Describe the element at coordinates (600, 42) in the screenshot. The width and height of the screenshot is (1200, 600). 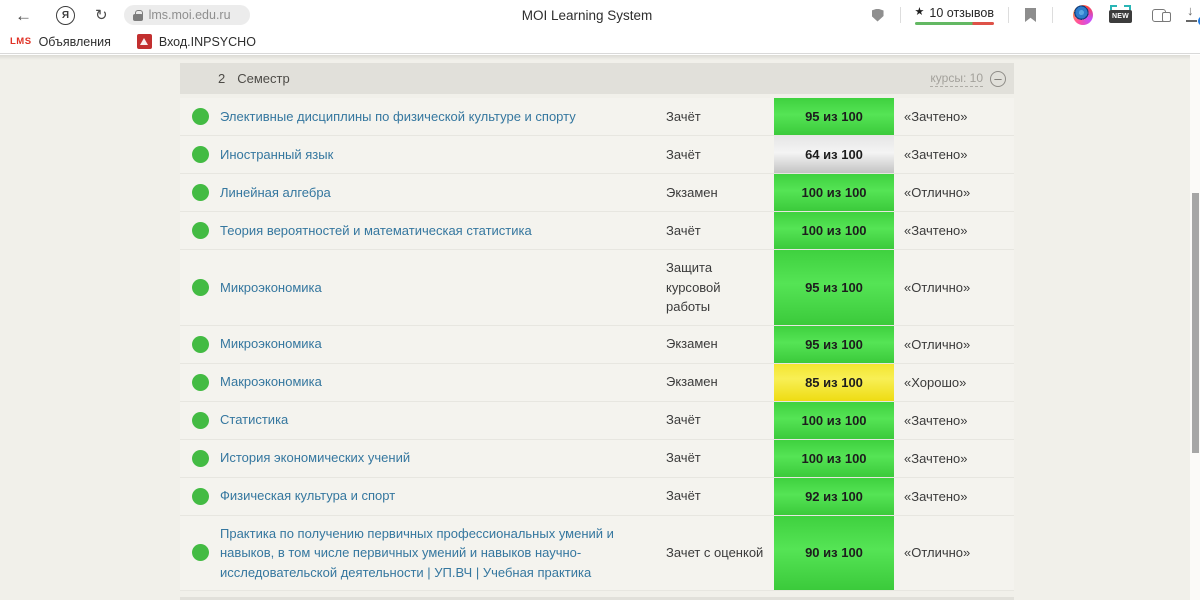
I see `bookmarks-bar: LMS Объявления Вход.INPSYCHO` at that location.